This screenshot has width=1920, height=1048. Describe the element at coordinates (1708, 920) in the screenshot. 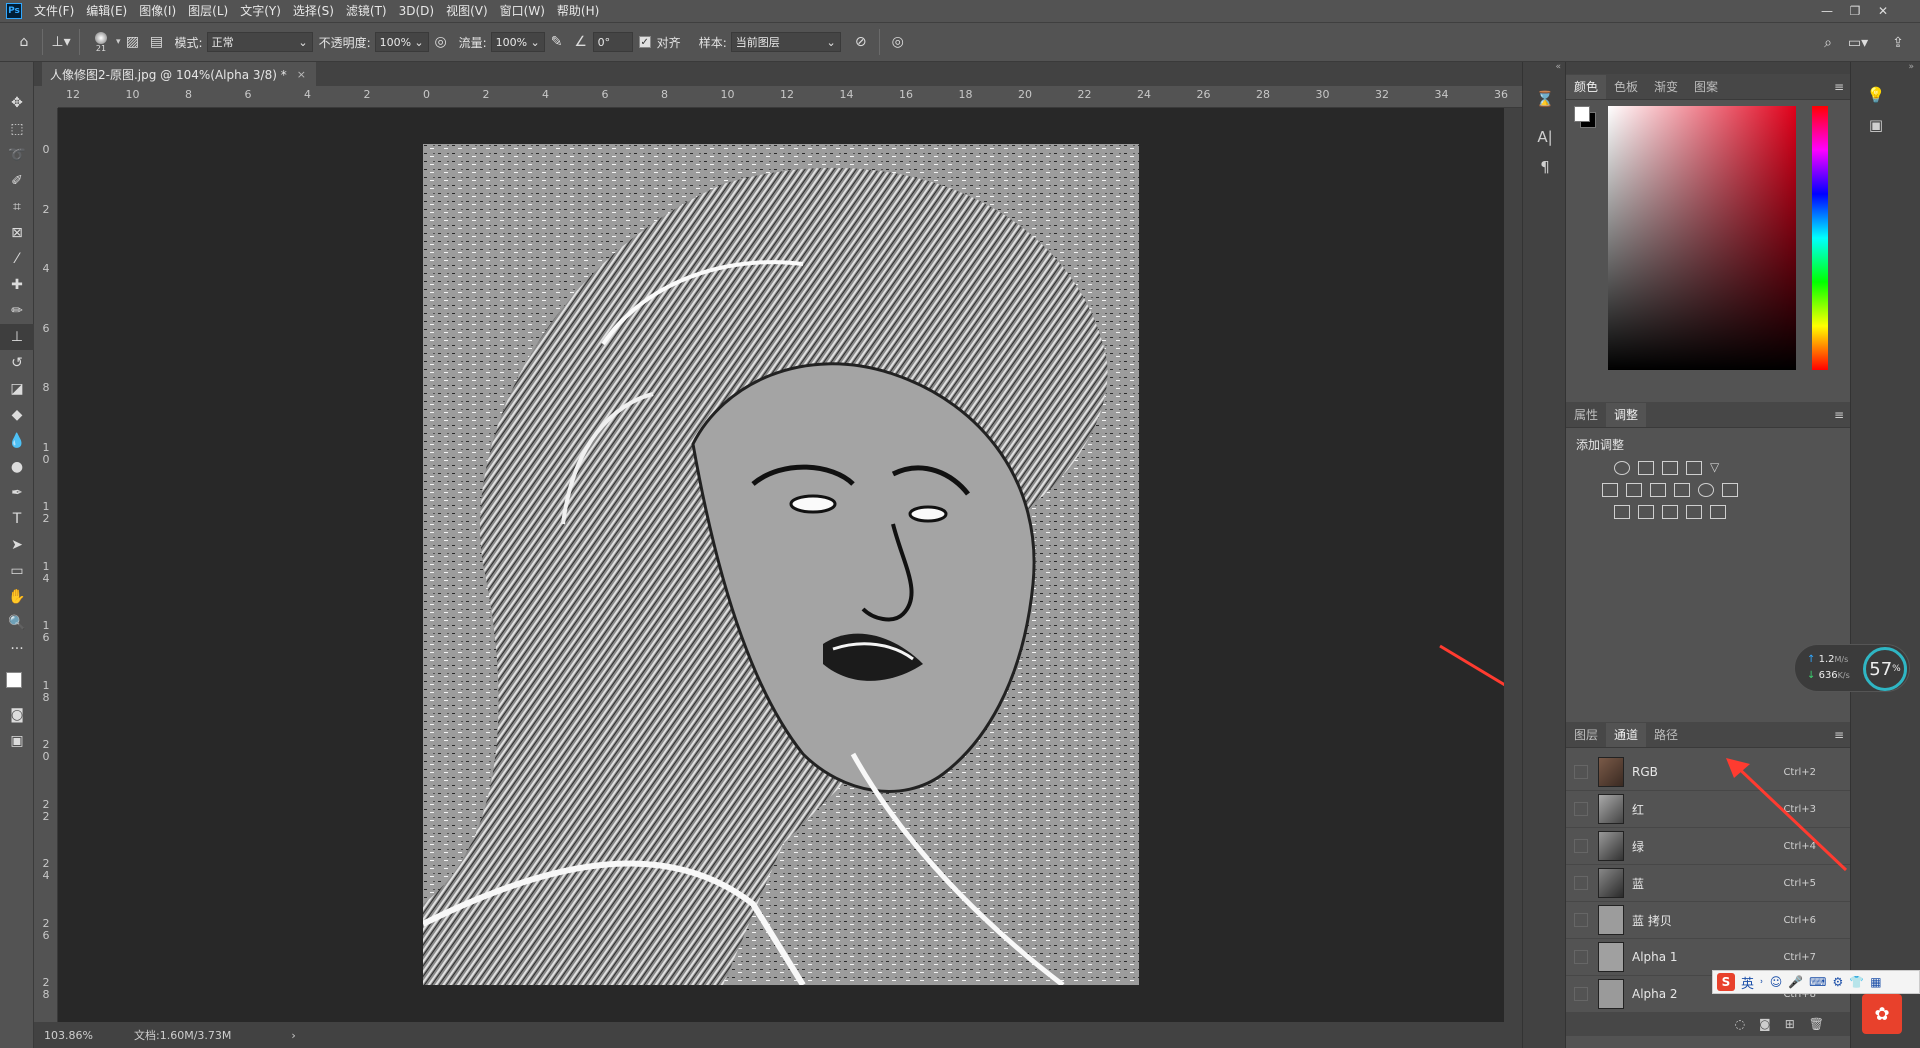

I see `channel-row-blue-copy: 蓝 拷贝 Ctrl+6` at that location.